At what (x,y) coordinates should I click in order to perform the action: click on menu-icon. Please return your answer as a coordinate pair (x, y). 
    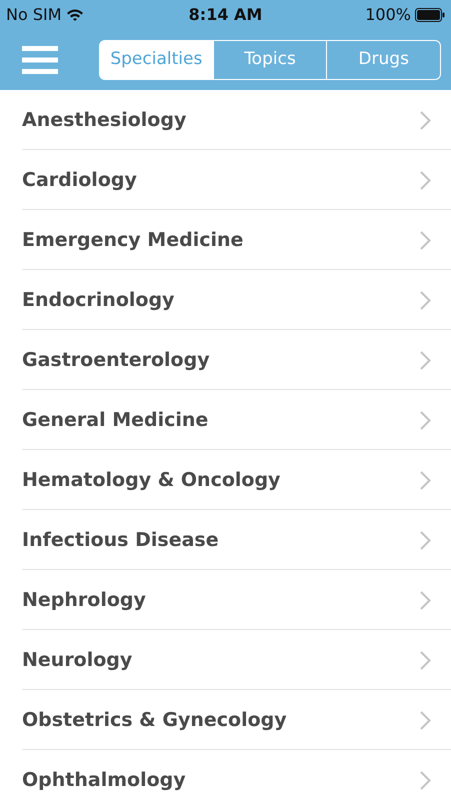
    Looking at the image, I should click on (40, 60).